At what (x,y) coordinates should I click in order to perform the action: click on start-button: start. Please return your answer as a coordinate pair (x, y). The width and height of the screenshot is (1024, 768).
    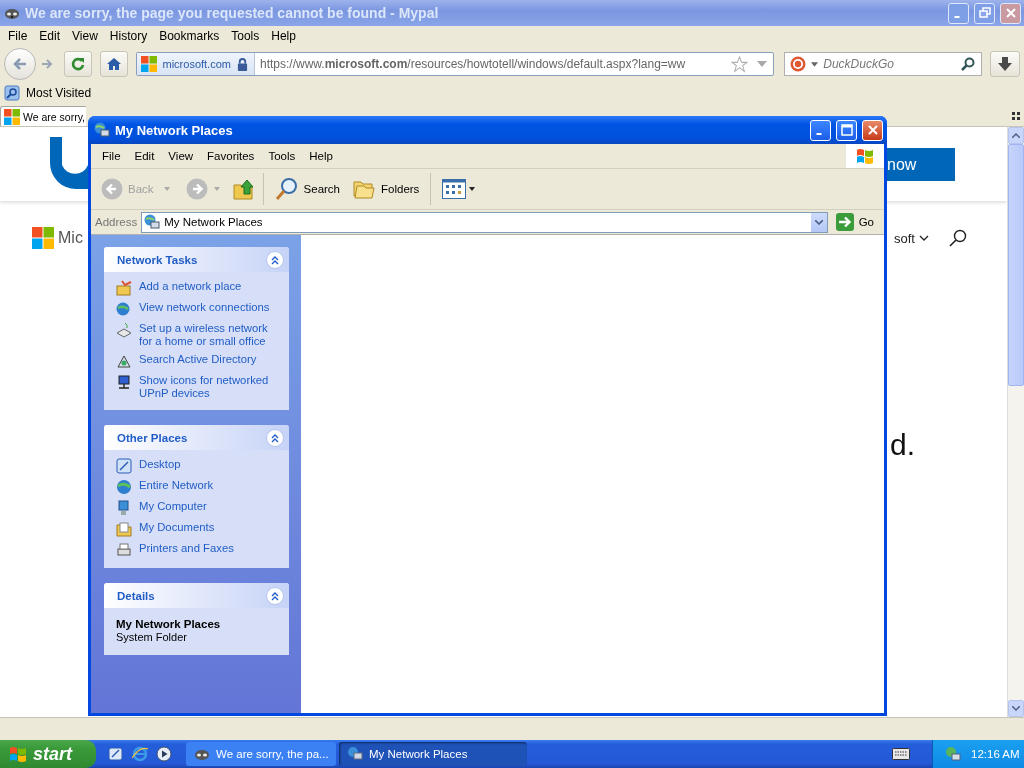
    Looking at the image, I should click on (48, 754).